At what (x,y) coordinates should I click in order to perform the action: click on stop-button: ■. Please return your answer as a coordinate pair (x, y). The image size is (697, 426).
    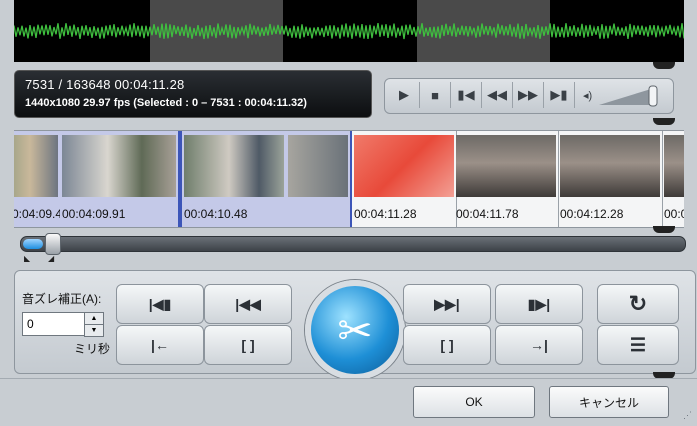
    Looking at the image, I should click on (435, 95).